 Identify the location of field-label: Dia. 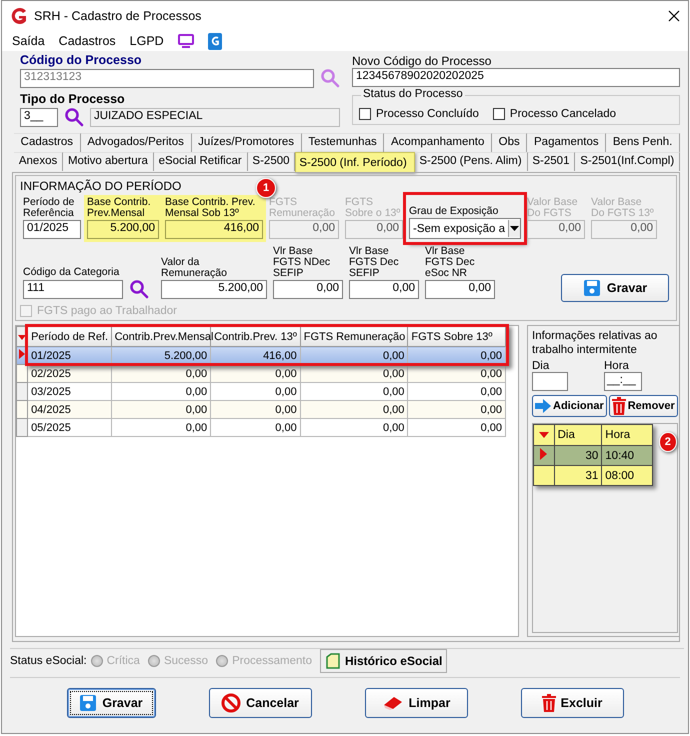
(541, 366).